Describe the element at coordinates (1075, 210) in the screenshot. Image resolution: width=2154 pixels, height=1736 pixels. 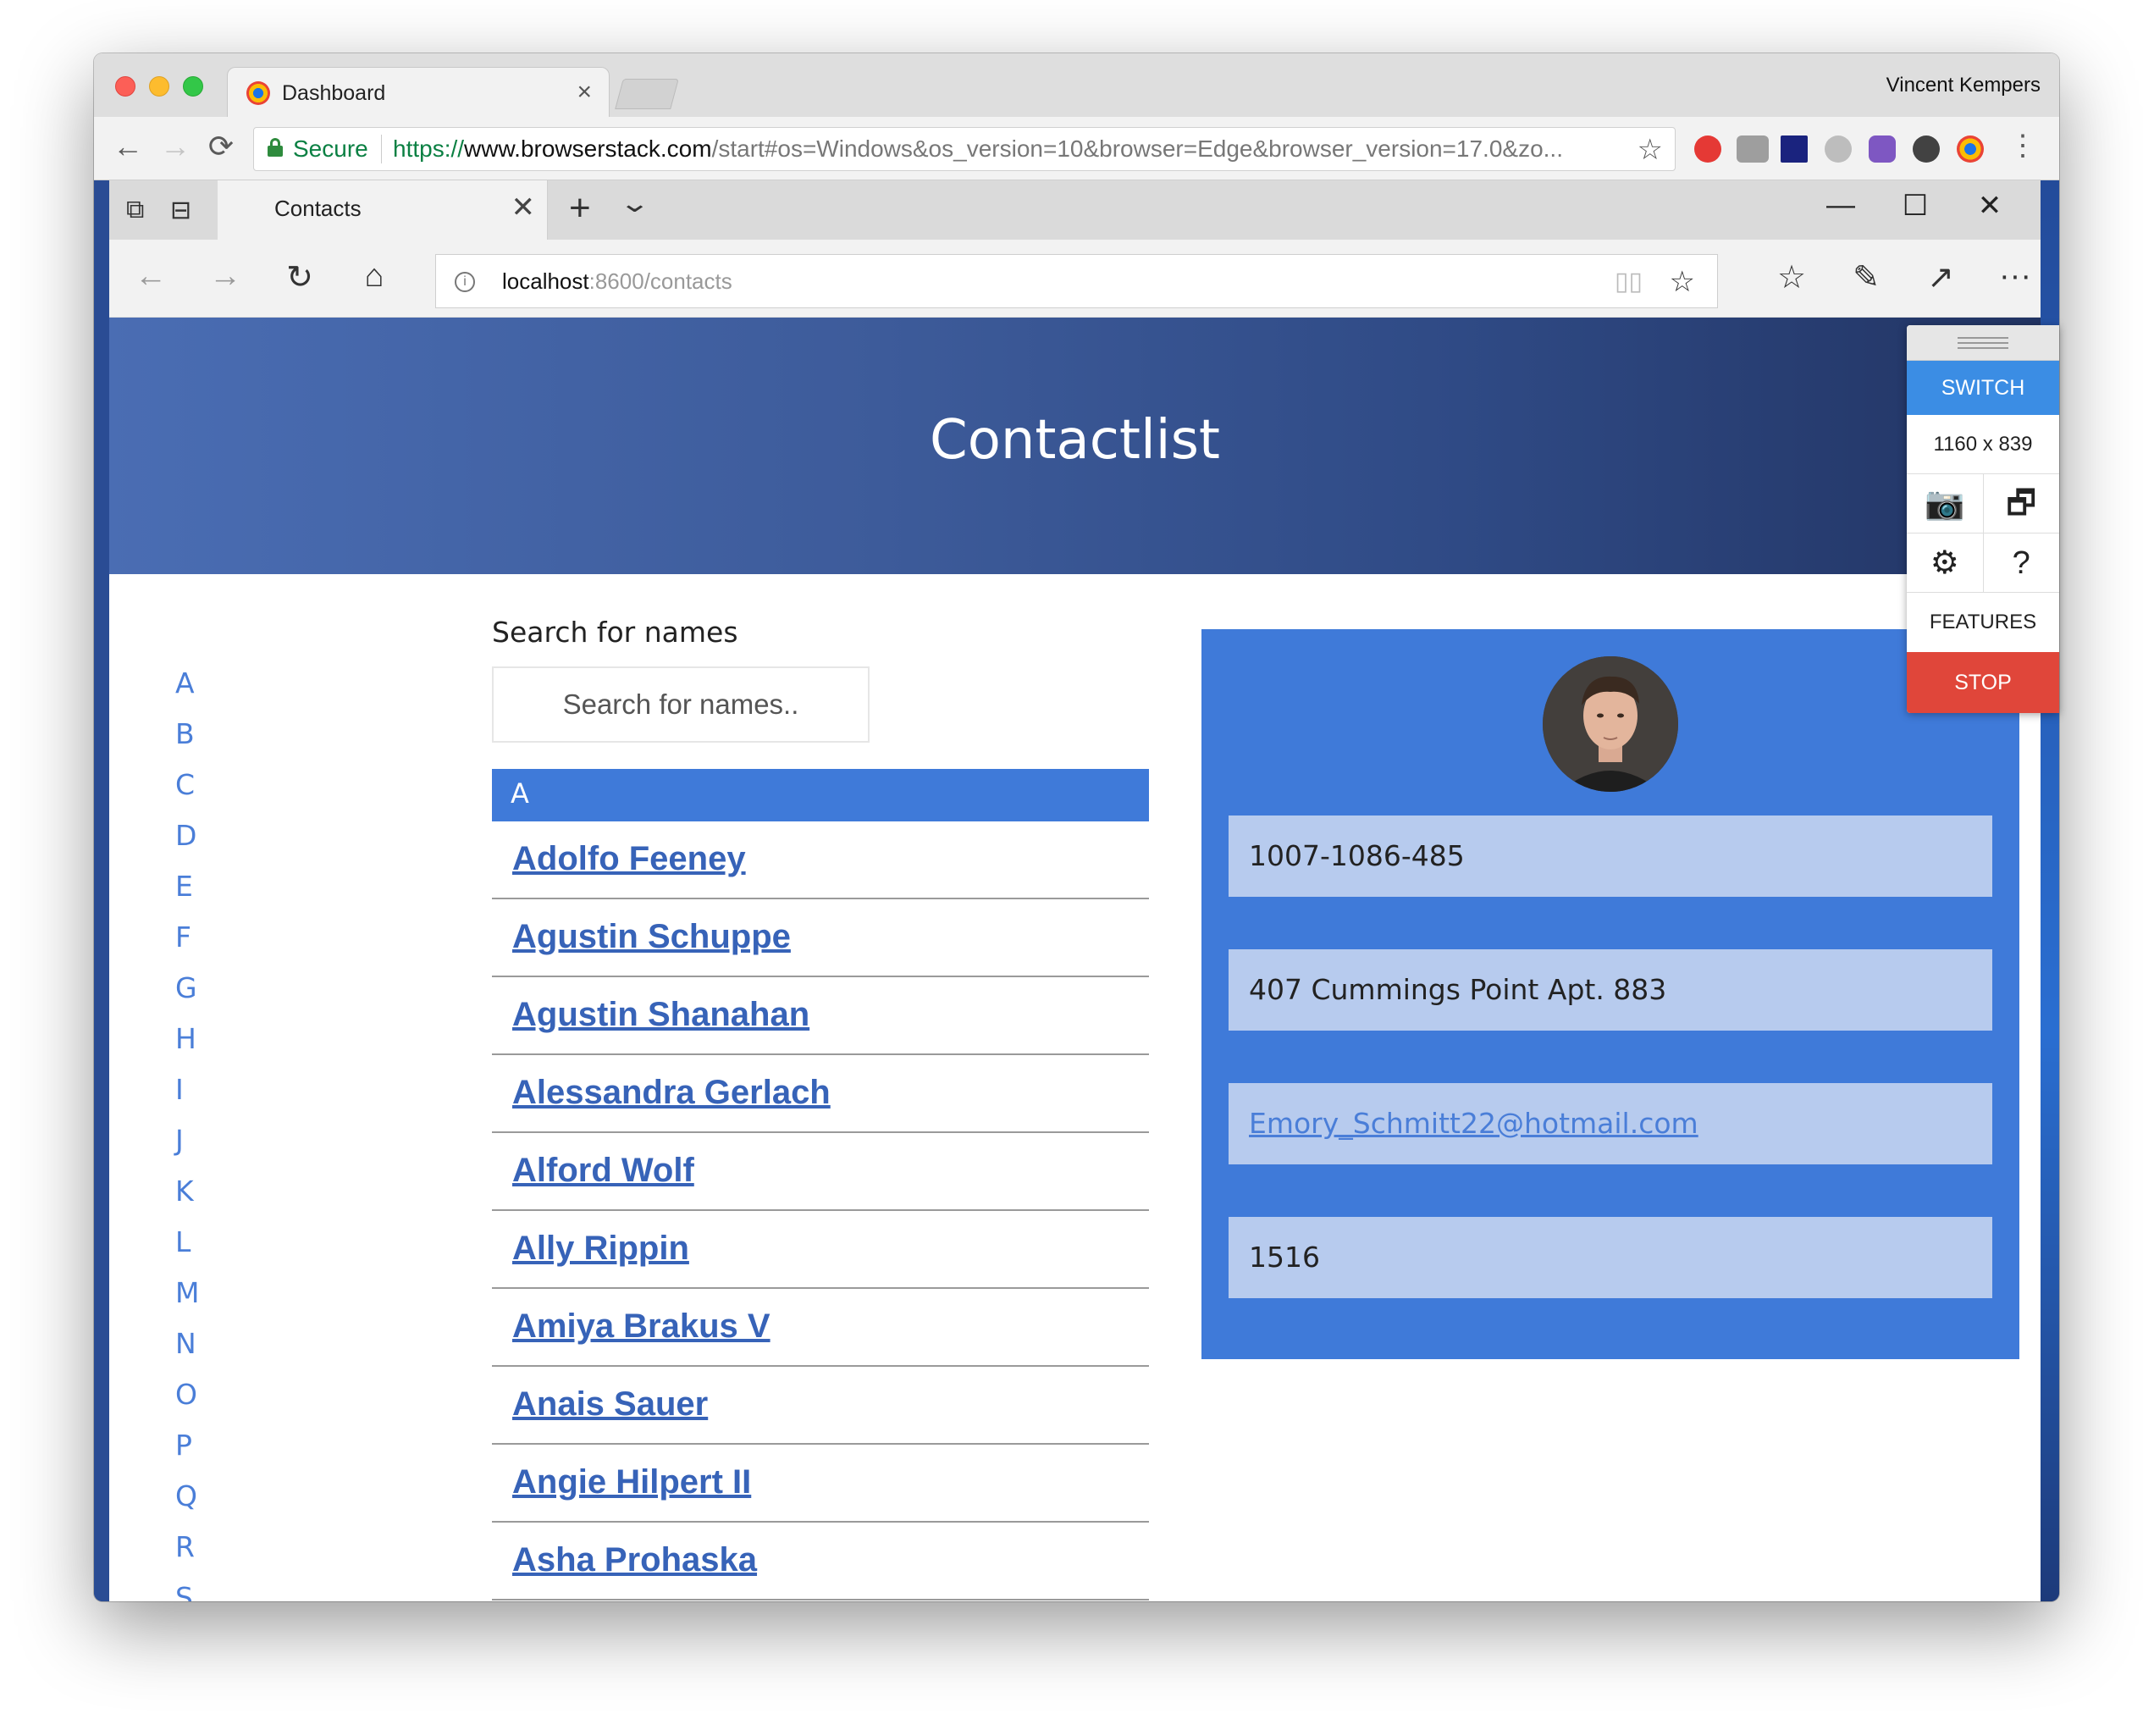
I see `edge-tab-bar: ⧉ ⊟ Contacts ✕ + ⌄ — ☐ ✕` at that location.